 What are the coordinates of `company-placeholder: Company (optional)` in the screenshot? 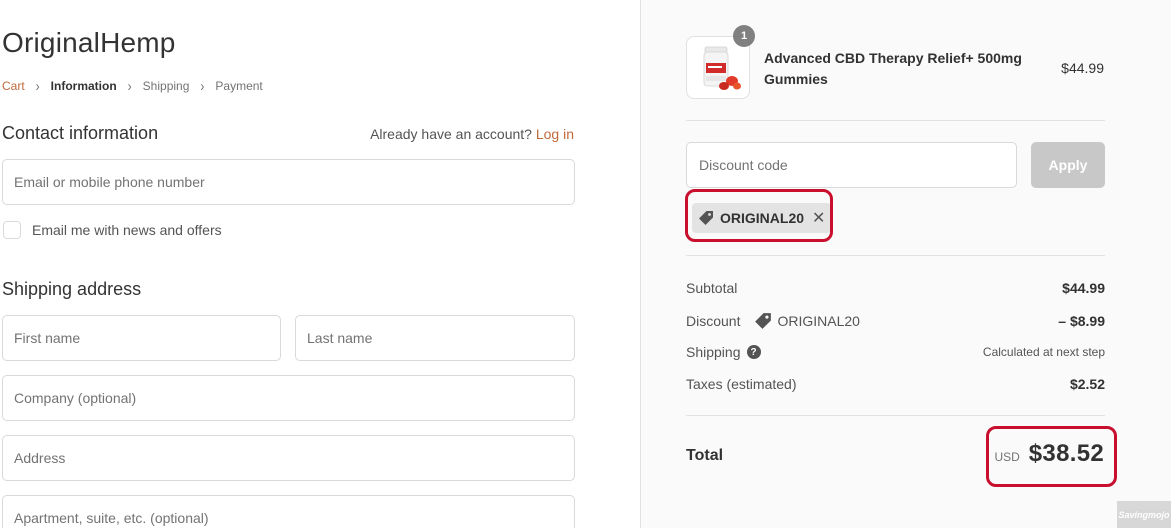 It's located at (75, 398).